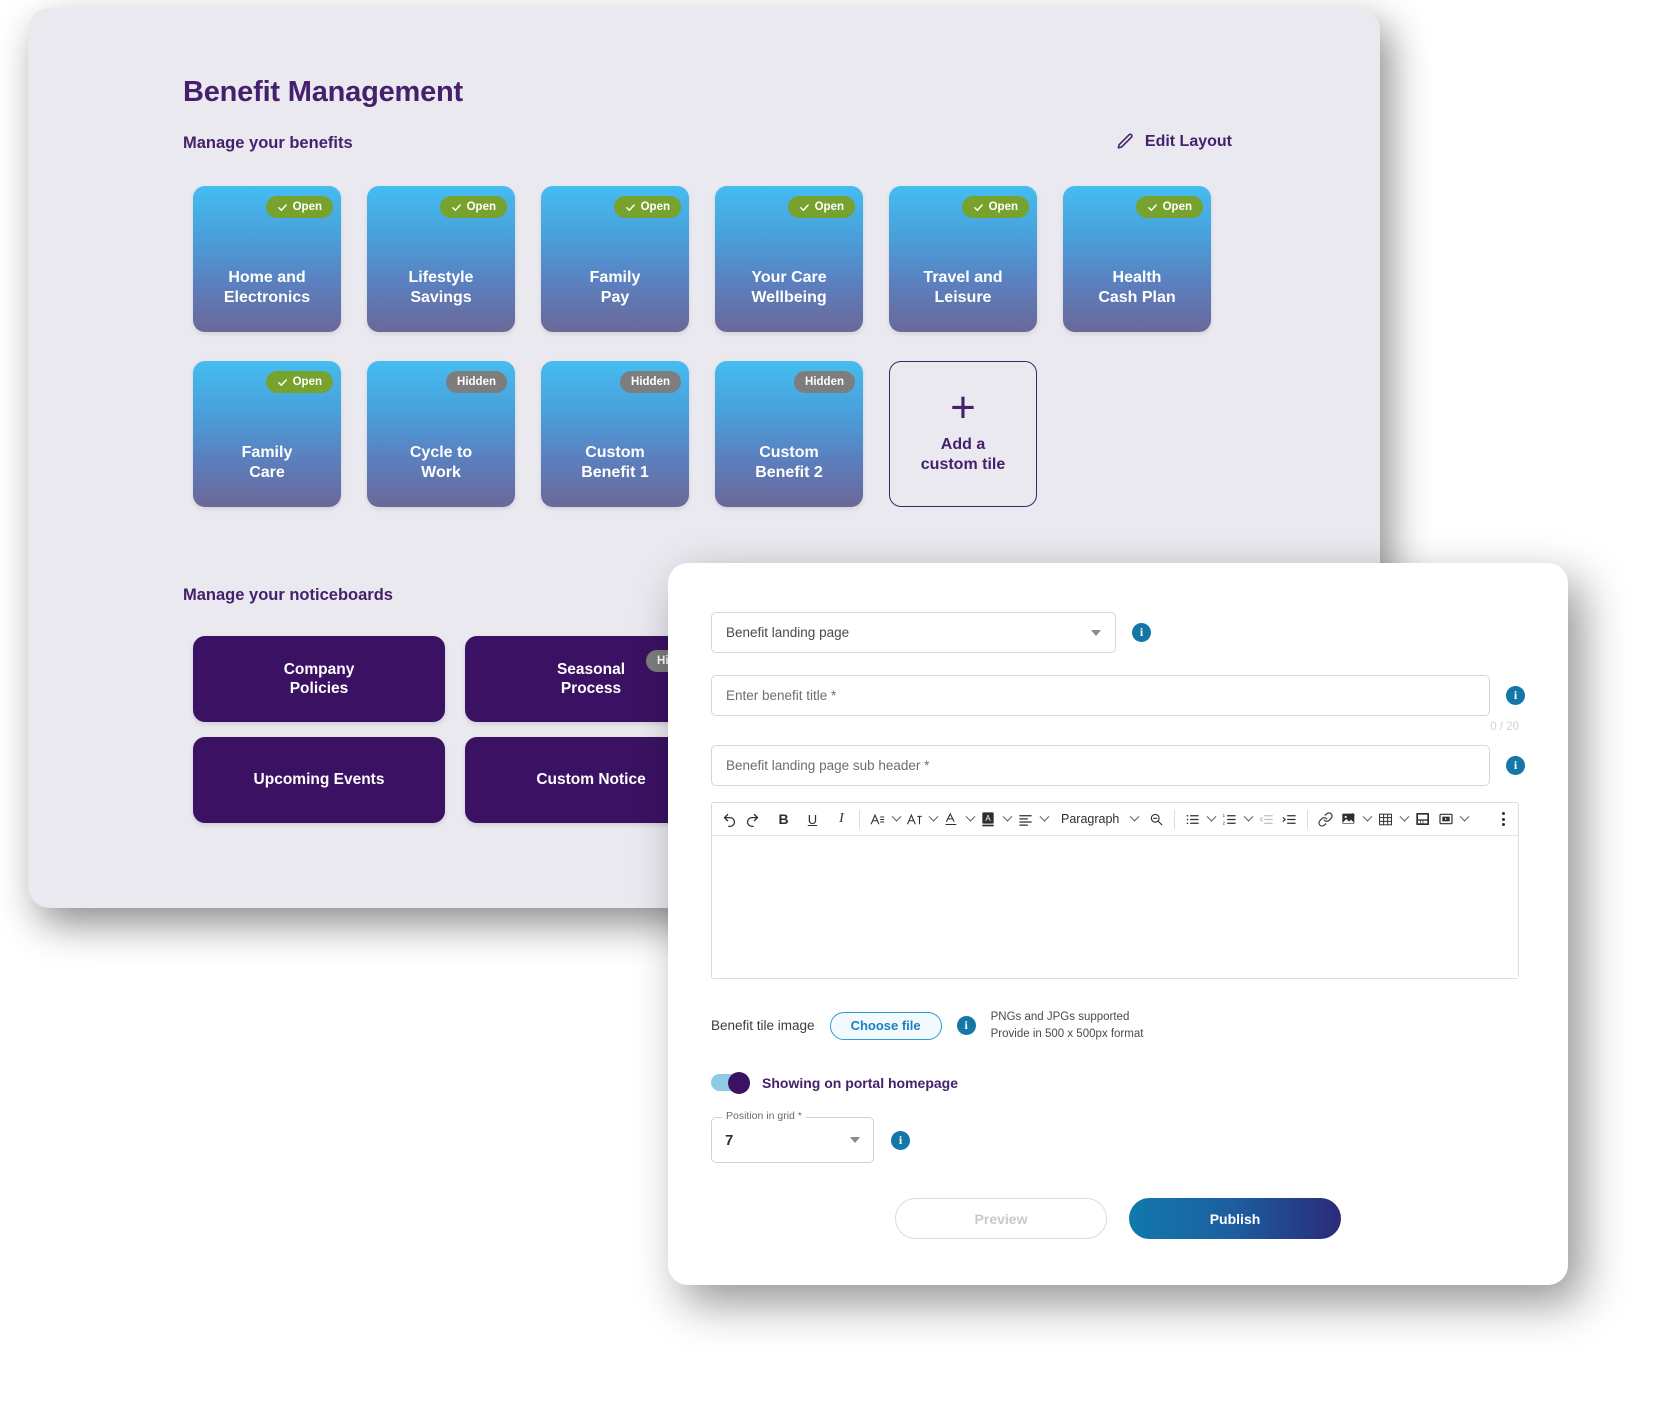  What do you see at coordinates (988, 819) in the screenshot?
I see `highlight-color-icon: A` at bounding box center [988, 819].